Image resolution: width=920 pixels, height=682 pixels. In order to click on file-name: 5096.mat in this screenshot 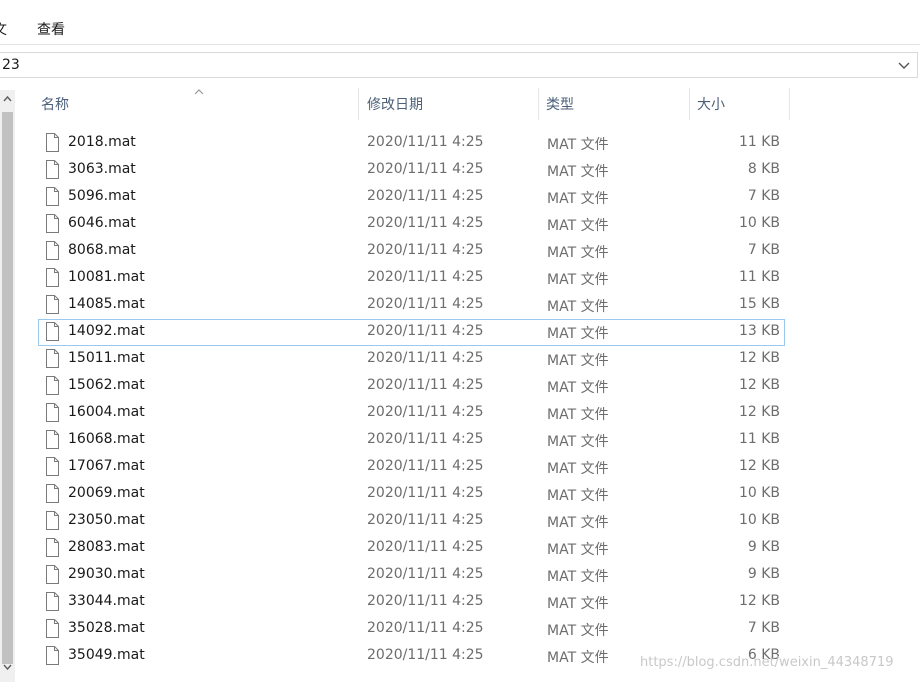, I will do `click(102, 196)`.